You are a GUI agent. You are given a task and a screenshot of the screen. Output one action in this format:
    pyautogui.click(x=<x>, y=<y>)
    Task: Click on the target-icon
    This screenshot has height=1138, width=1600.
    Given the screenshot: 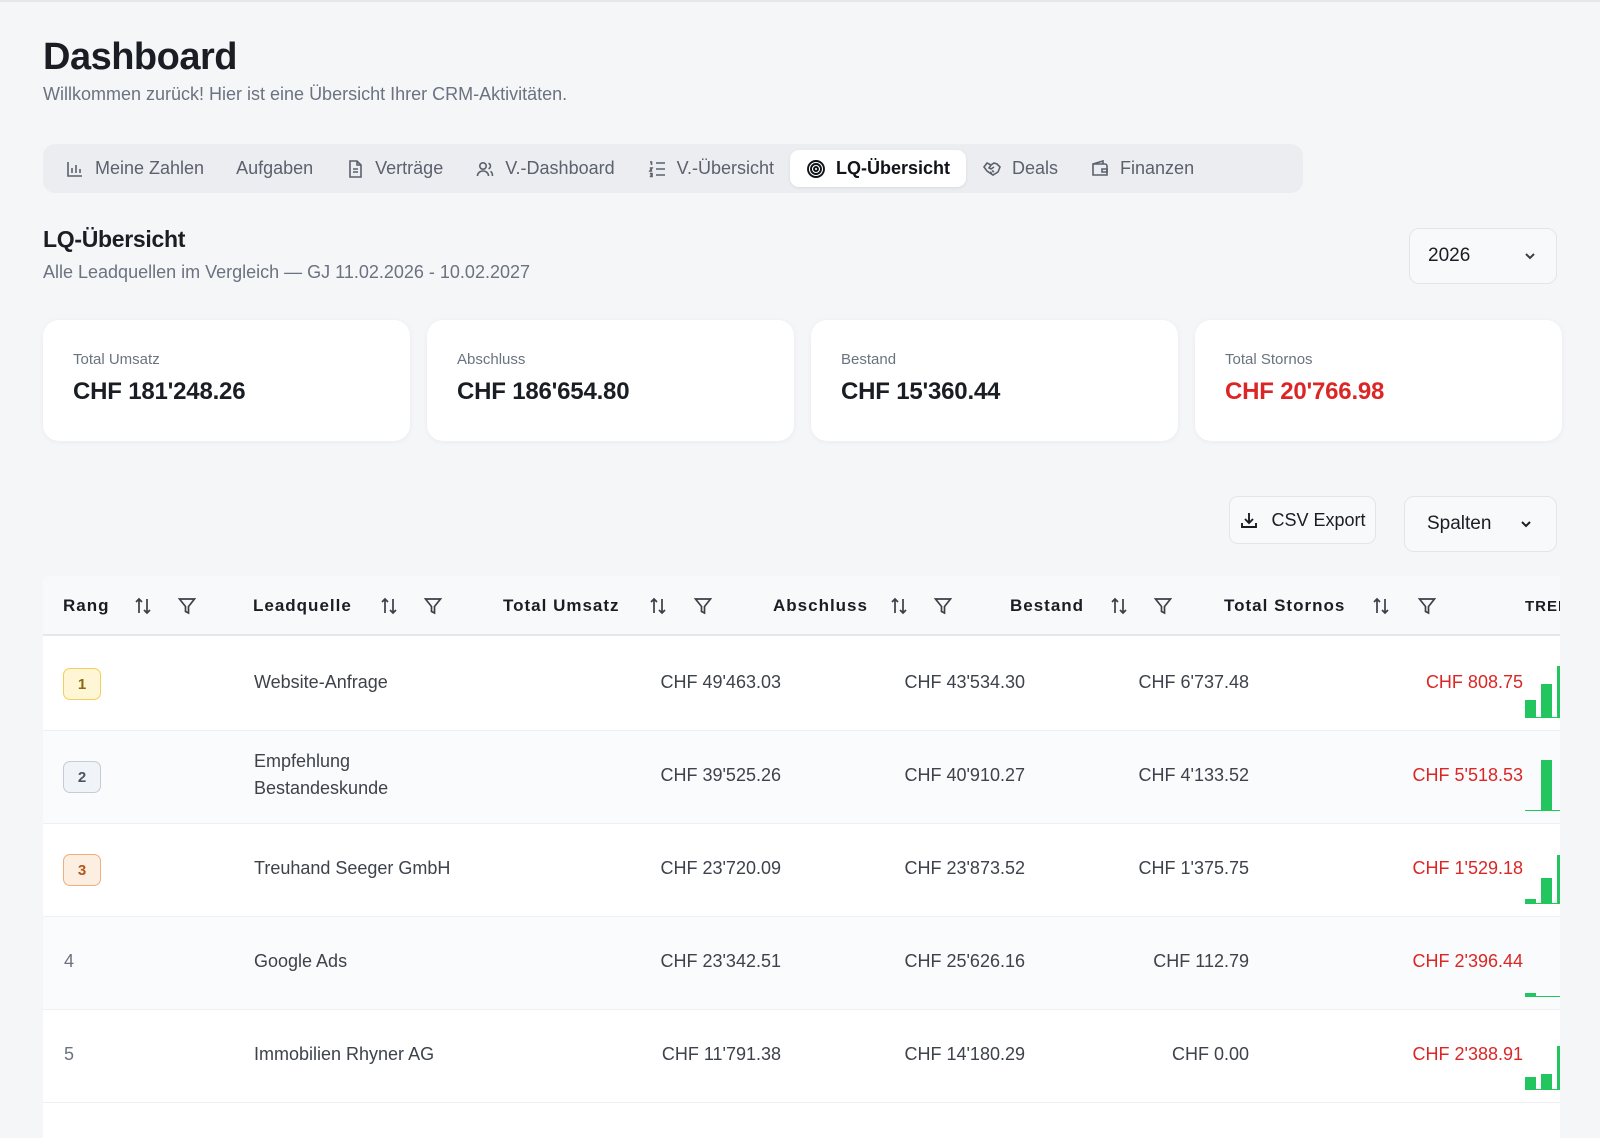 What is the action you would take?
    pyautogui.click(x=816, y=168)
    